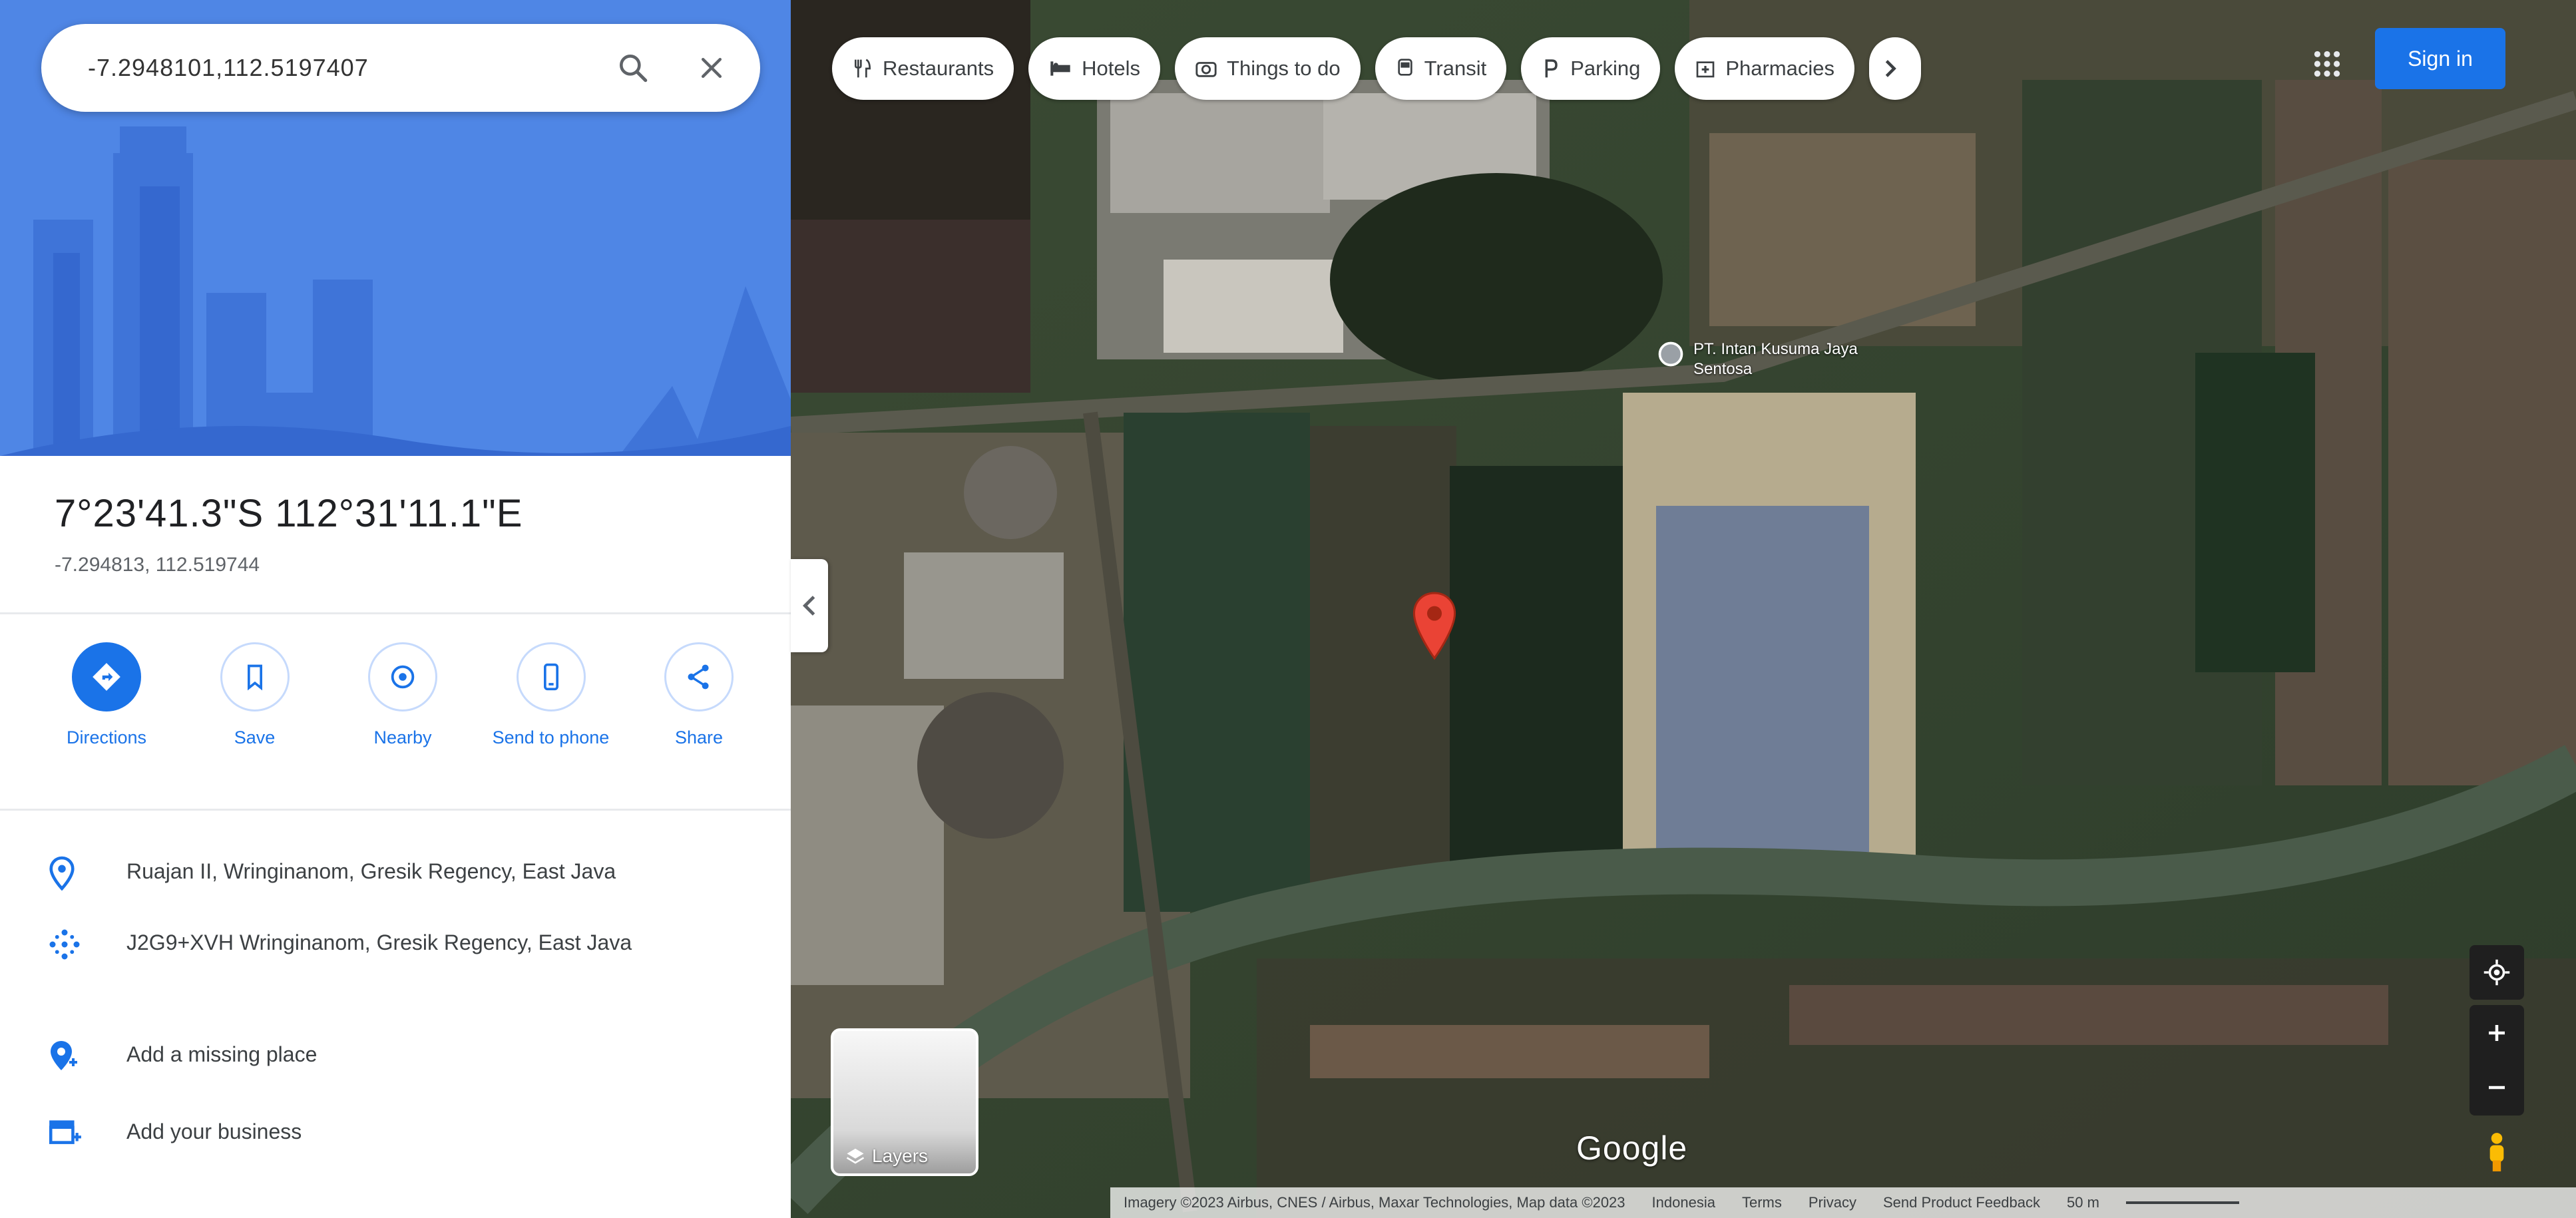  What do you see at coordinates (345, 68) in the screenshot?
I see `search-input: -7.2948101,112.5197407` at bounding box center [345, 68].